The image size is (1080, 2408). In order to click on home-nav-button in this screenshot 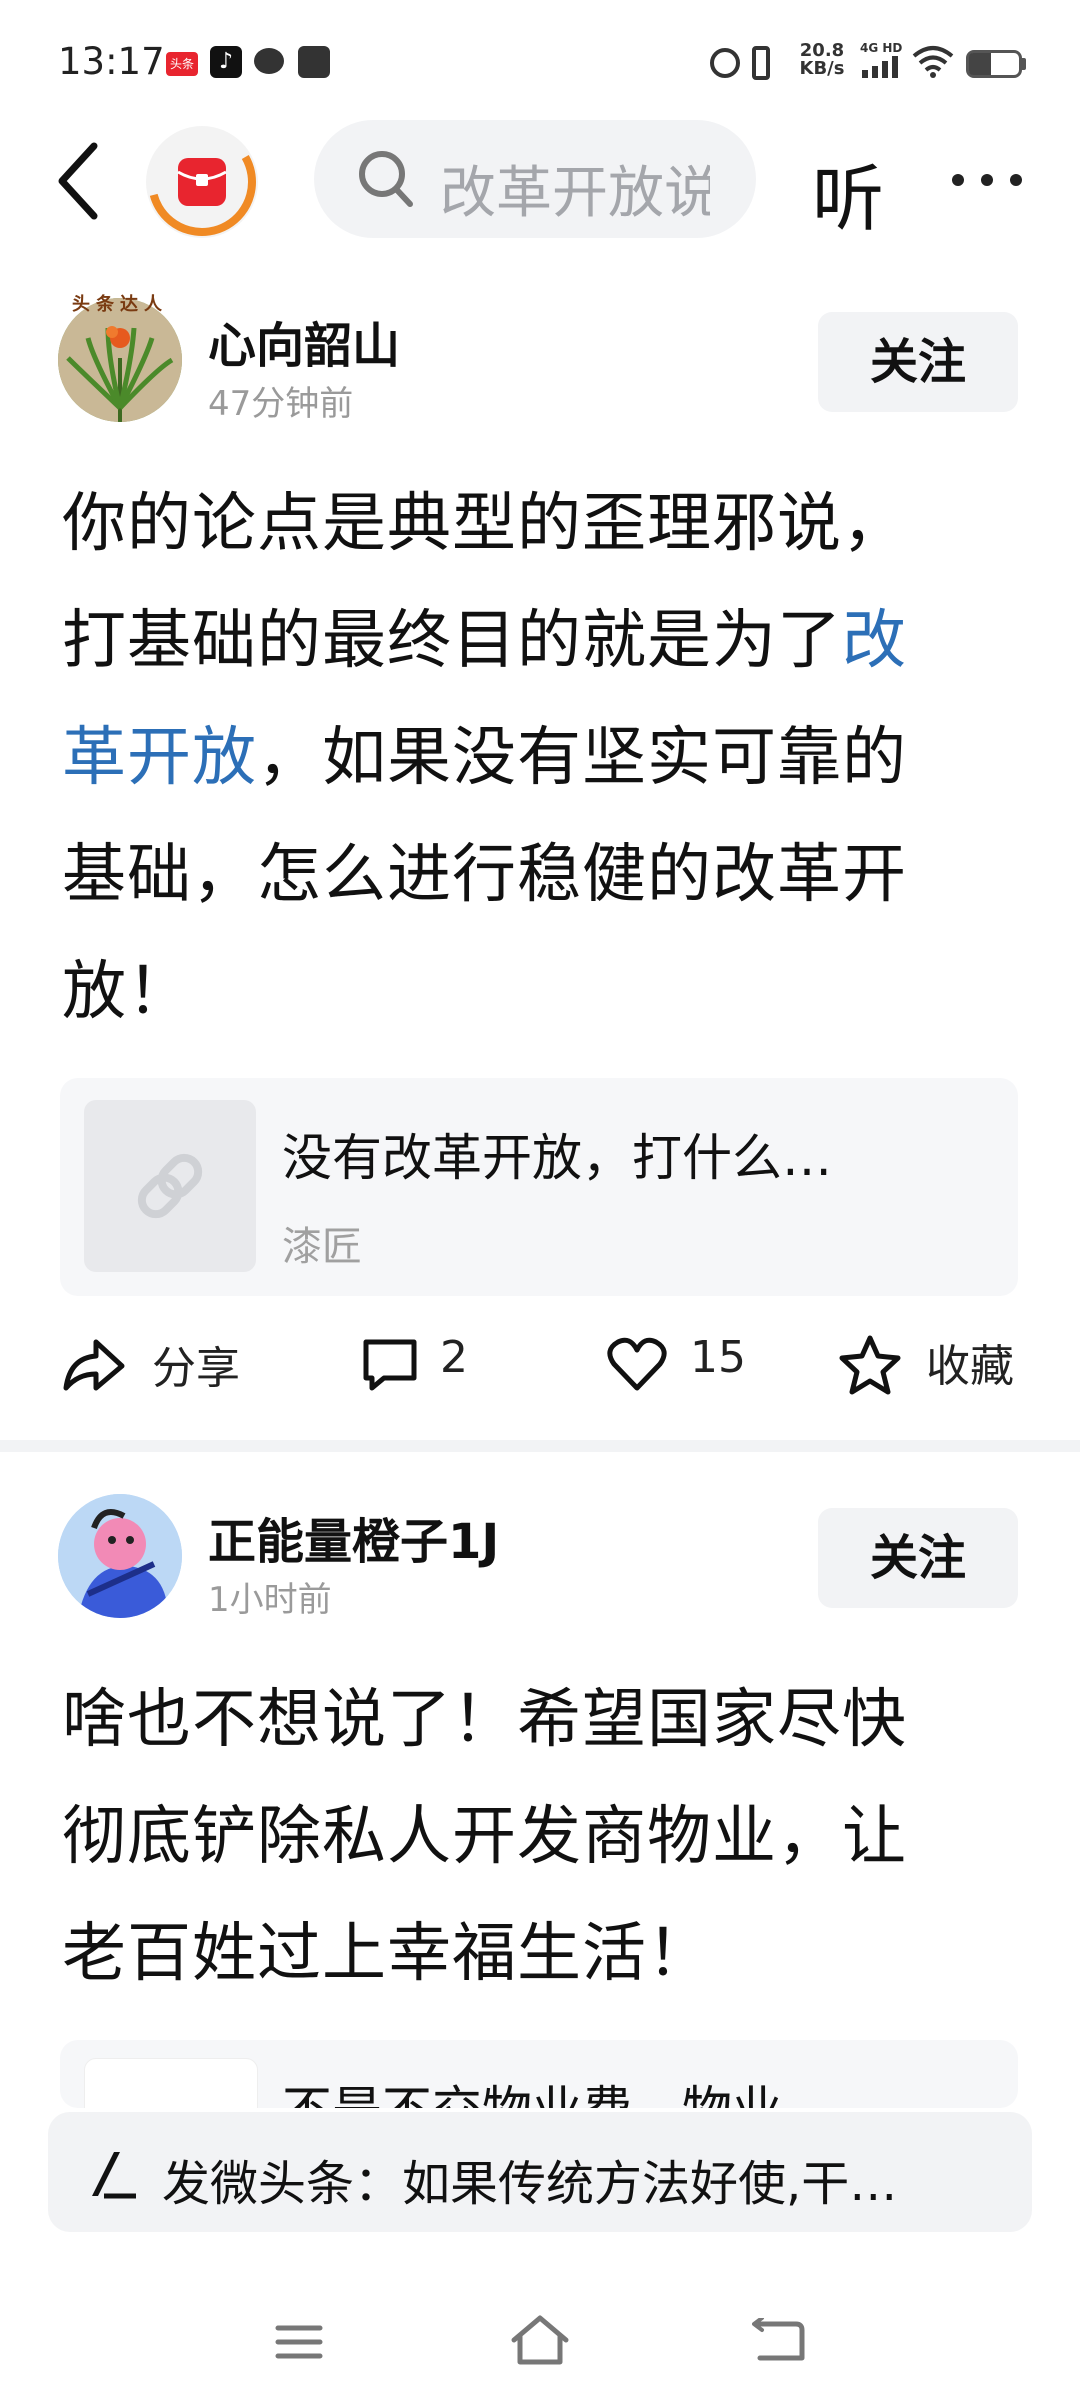, I will do `click(540, 2342)`.